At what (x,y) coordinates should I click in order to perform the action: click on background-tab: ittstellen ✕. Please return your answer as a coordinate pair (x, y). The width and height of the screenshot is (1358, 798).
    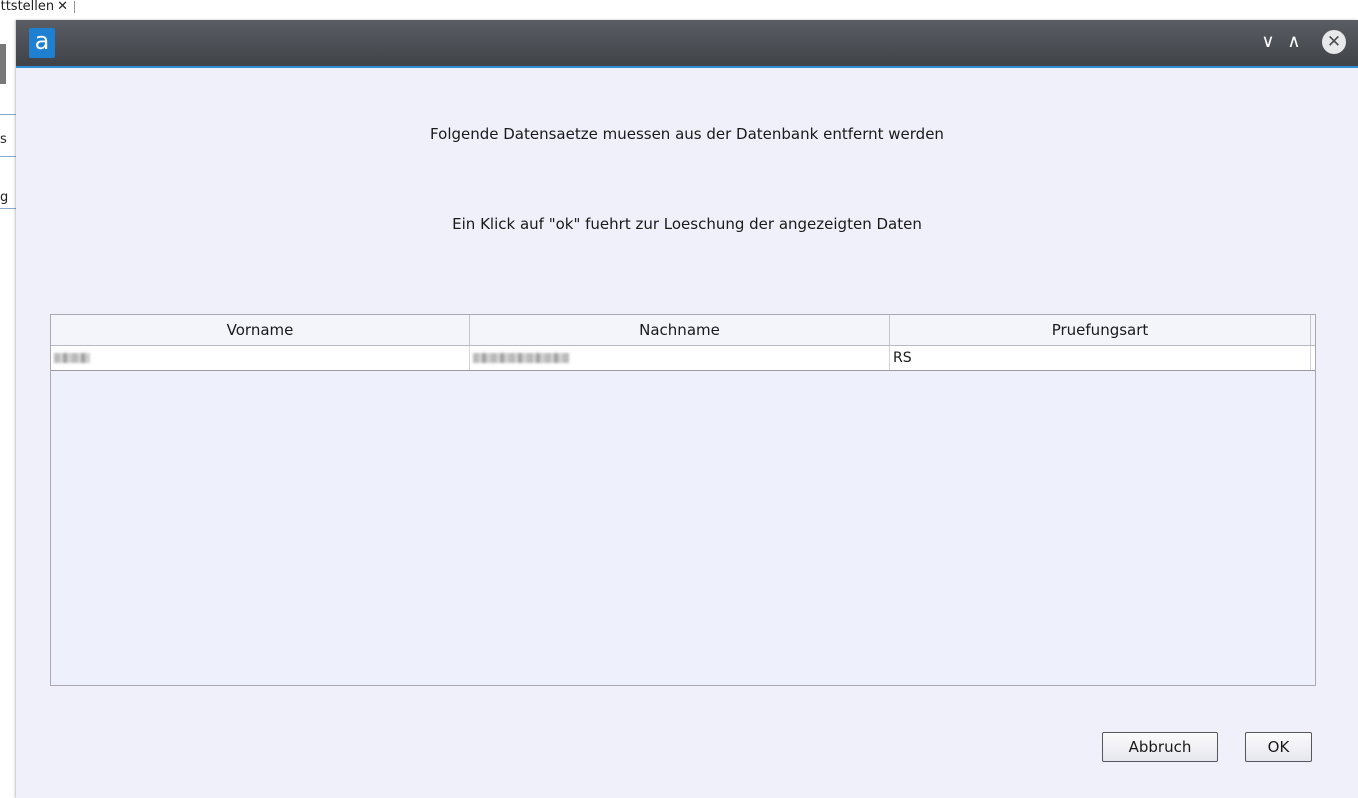
    Looking at the image, I should click on (70, 7).